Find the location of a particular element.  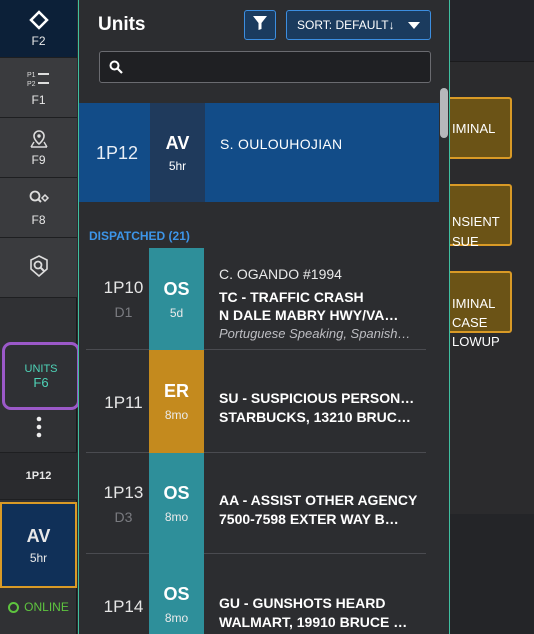

status-duration: 5d is located at coordinates (176, 312).